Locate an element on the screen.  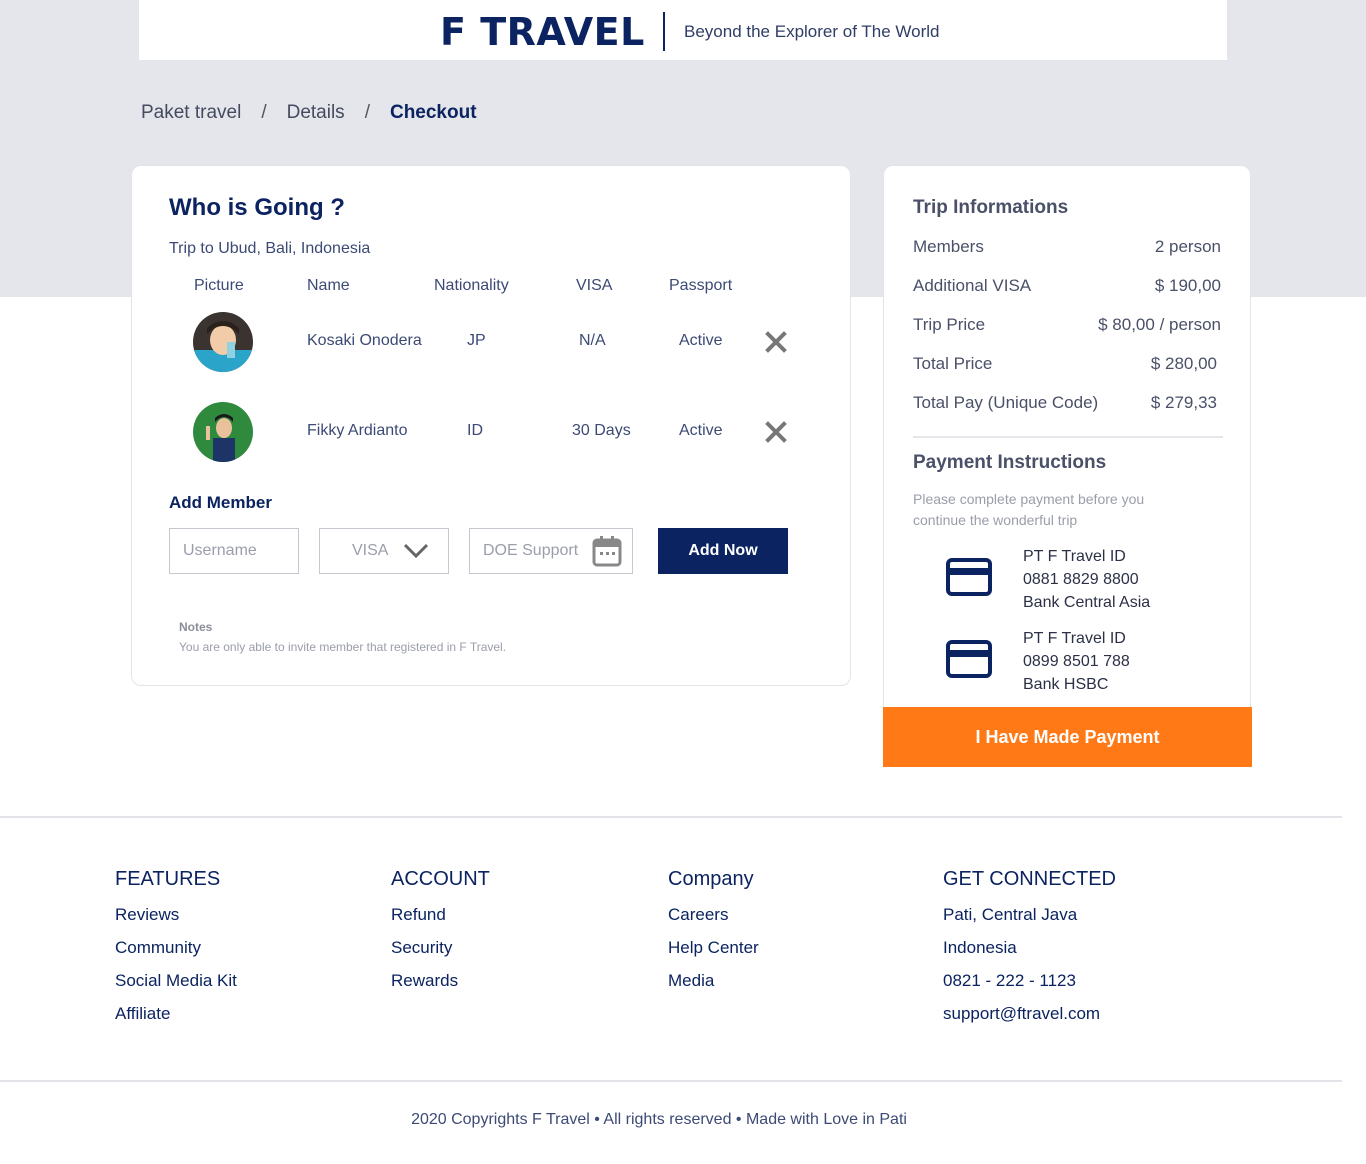
info-label: Members is located at coordinates (948, 246).